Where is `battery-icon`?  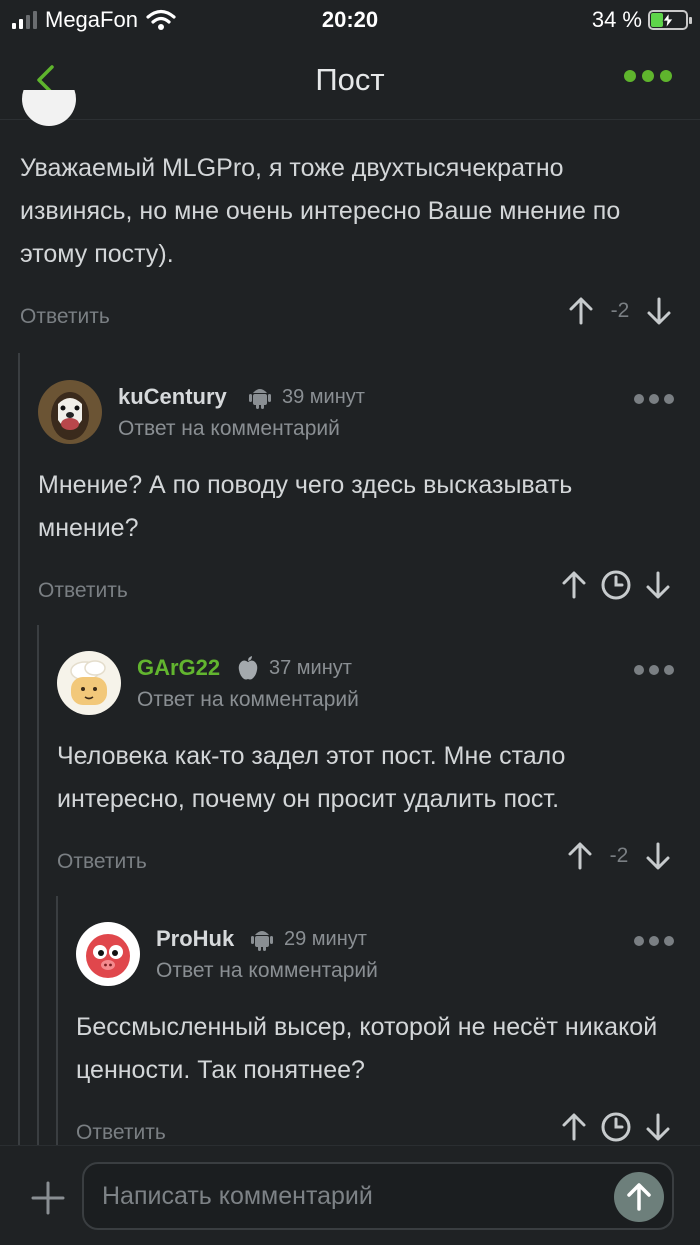 battery-icon is located at coordinates (670, 20).